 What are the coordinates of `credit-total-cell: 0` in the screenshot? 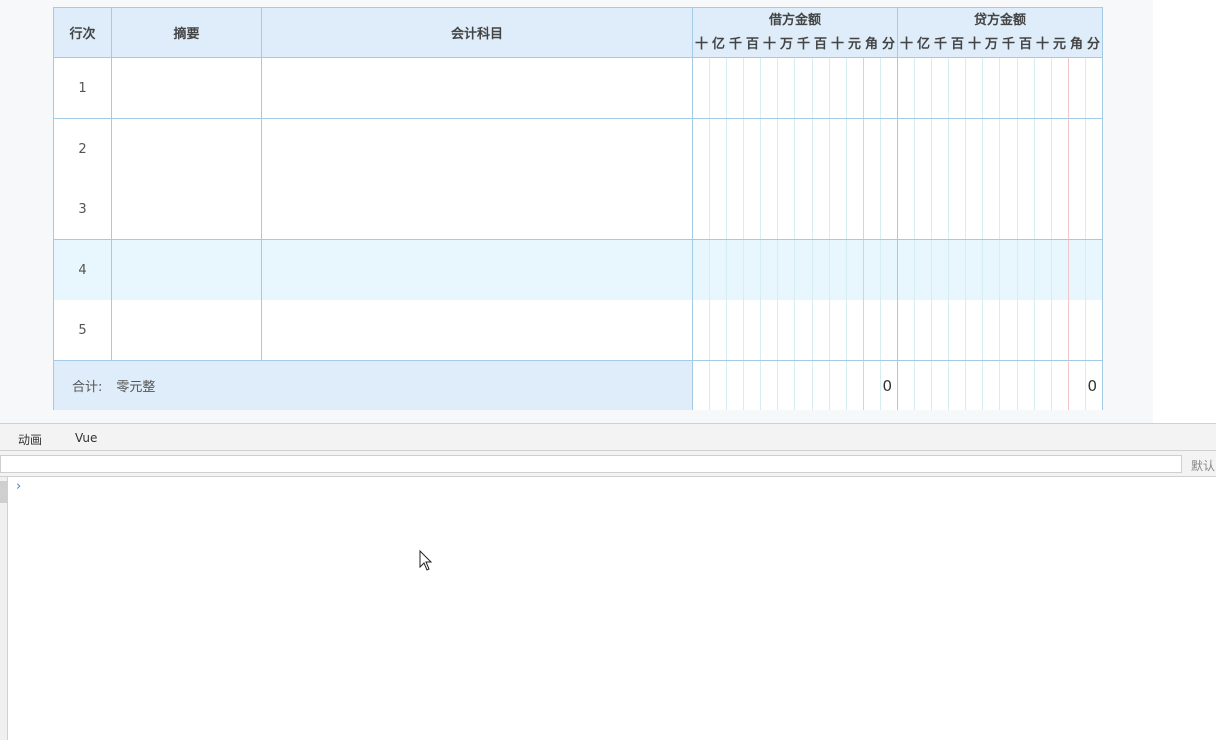 It's located at (1000, 385).